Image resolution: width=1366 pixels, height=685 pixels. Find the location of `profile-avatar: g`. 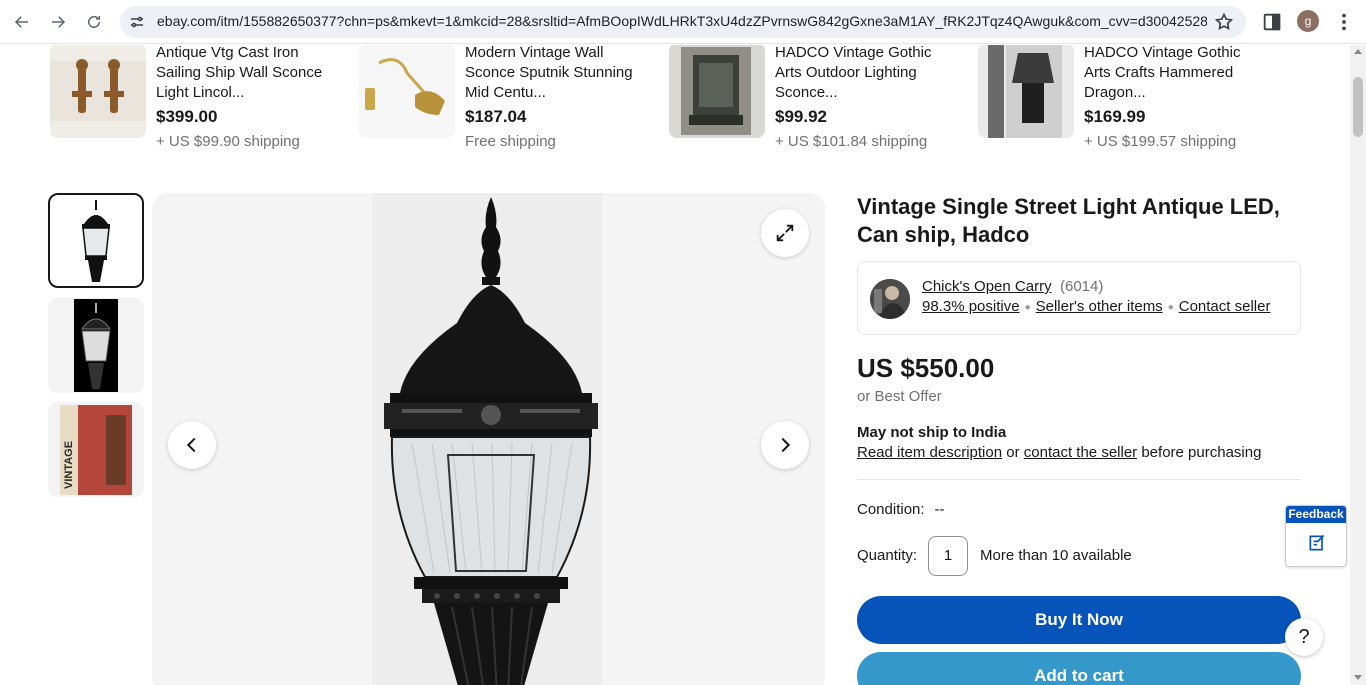

profile-avatar: g is located at coordinates (1308, 21).